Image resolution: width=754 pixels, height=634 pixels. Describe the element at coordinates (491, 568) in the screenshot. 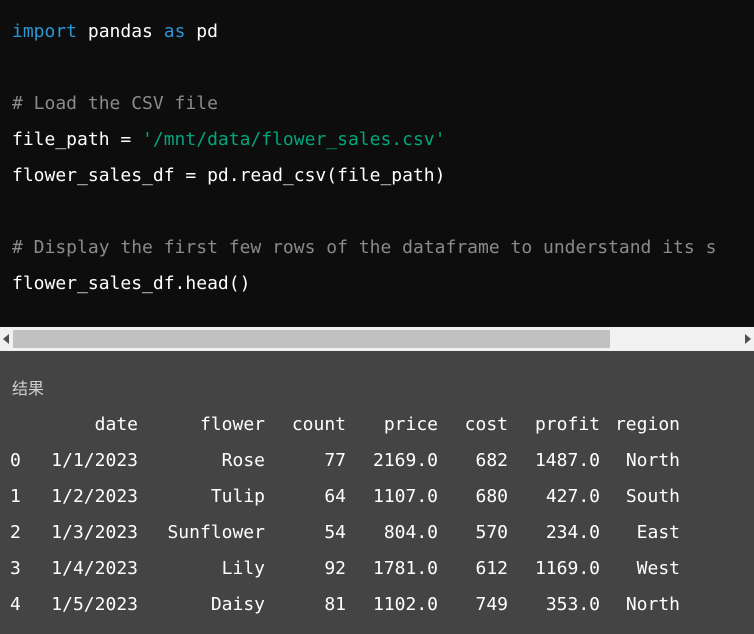

I see `cell-cost: 612` at that location.